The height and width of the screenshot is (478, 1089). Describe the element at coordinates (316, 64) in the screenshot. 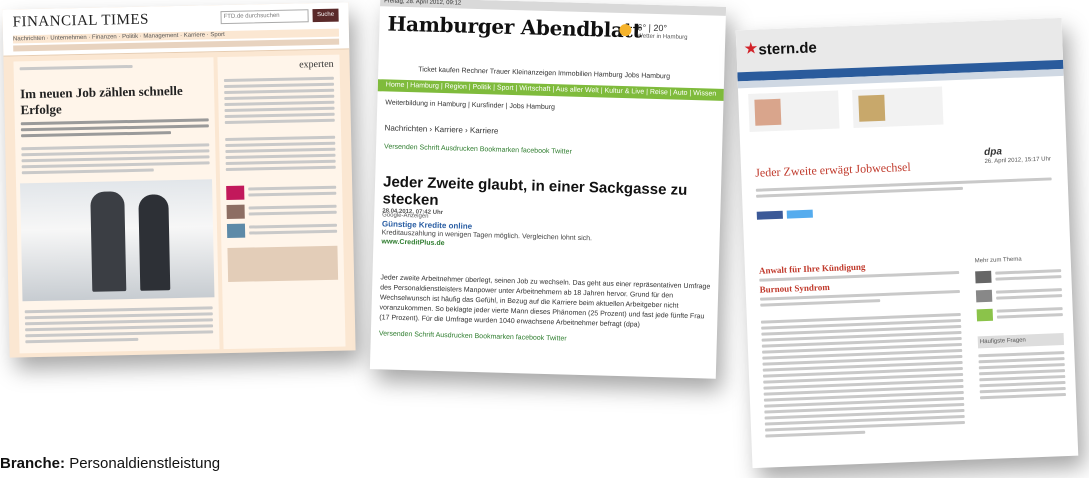

I see `ft-experten-label: experten` at that location.